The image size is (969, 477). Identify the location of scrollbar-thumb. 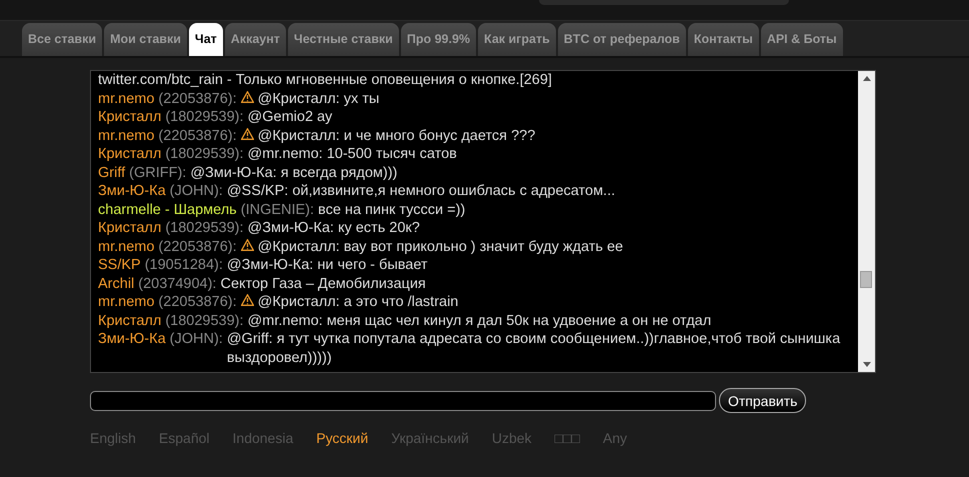
(866, 279).